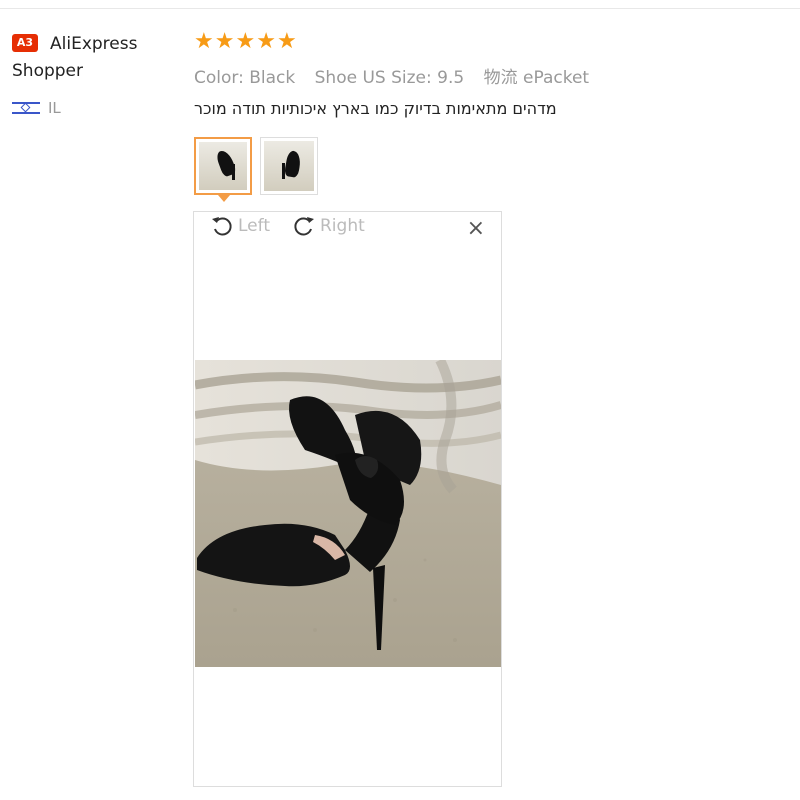 Image resolution: width=800 pixels, height=800 pixels. What do you see at coordinates (219, 78) in the screenshot?
I see `color-label: Color:` at bounding box center [219, 78].